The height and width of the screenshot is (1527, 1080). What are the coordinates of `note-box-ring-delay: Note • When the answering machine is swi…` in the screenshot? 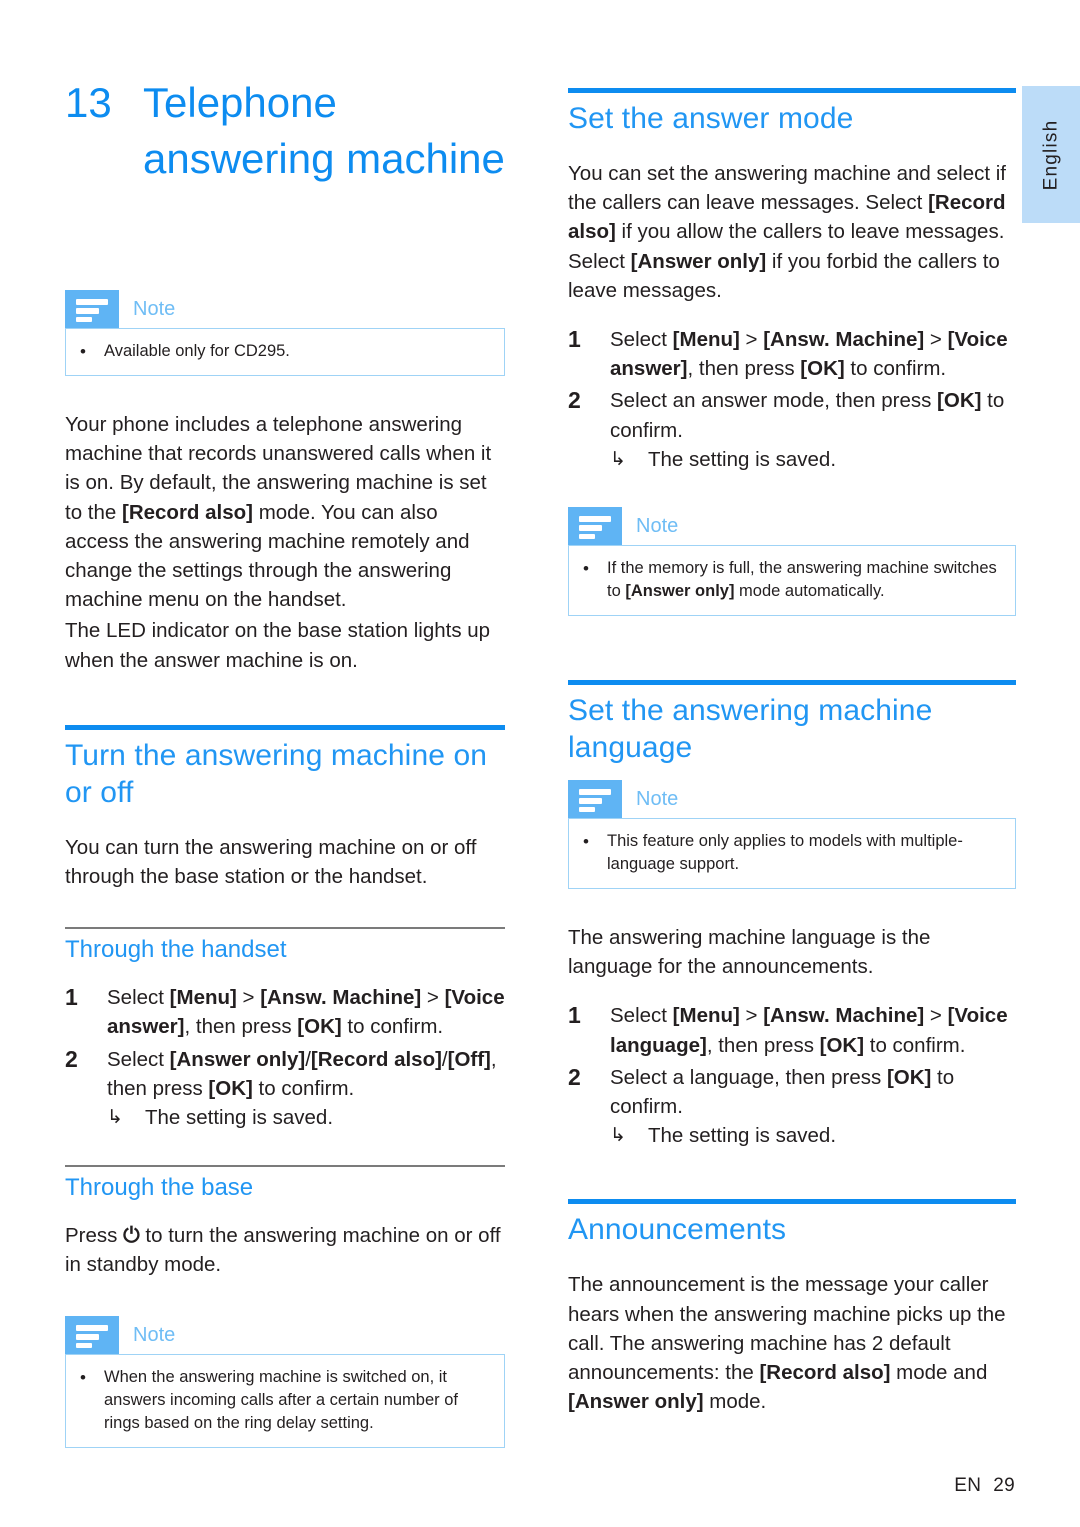 It's located at (285, 1381).